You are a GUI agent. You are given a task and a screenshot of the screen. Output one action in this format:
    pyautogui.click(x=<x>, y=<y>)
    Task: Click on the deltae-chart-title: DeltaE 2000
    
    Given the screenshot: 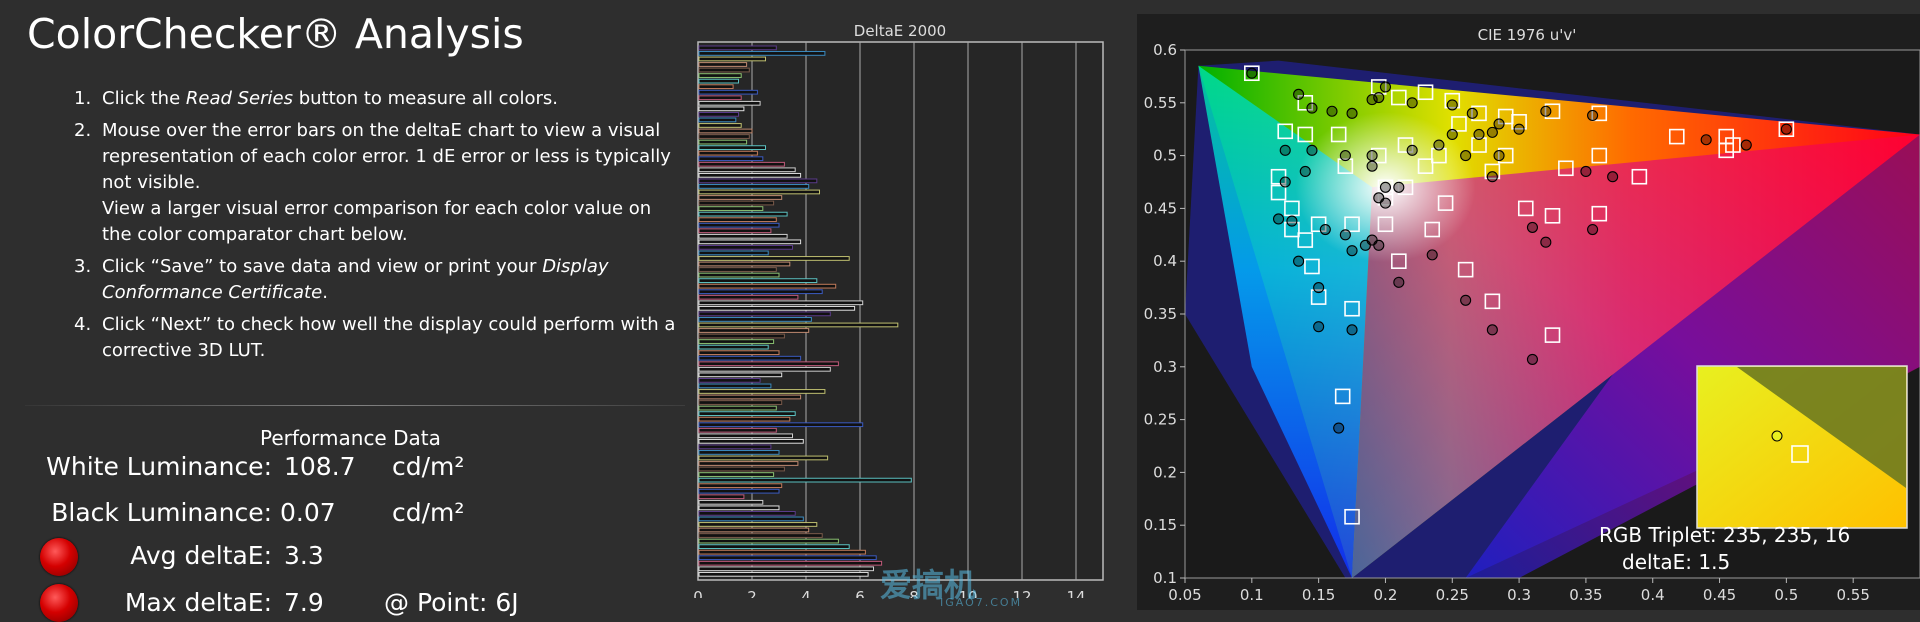 What is the action you would take?
    pyautogui.click(x=900, y=31)
    